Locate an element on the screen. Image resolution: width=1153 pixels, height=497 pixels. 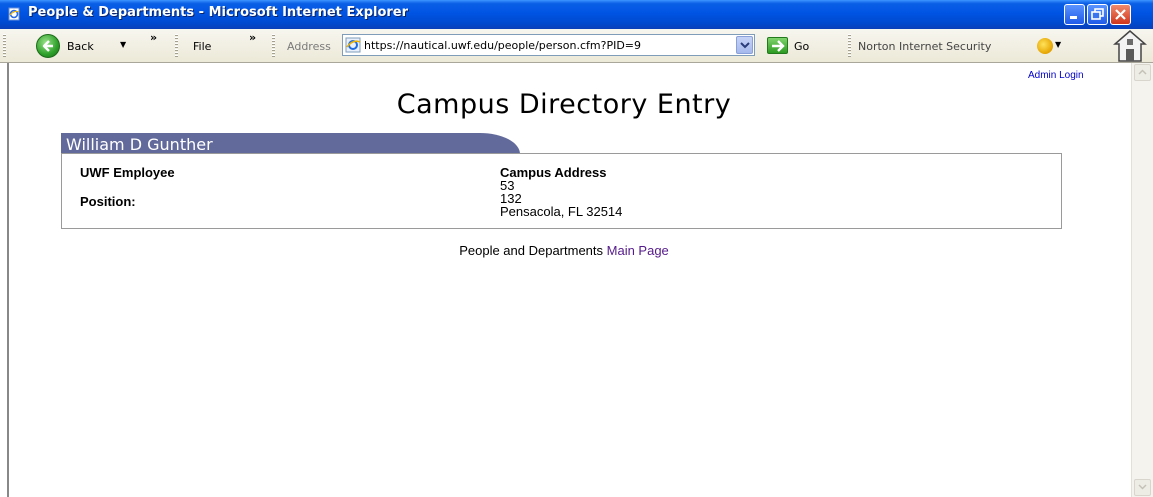
go-button: Go is located at coordinates (792, 46).